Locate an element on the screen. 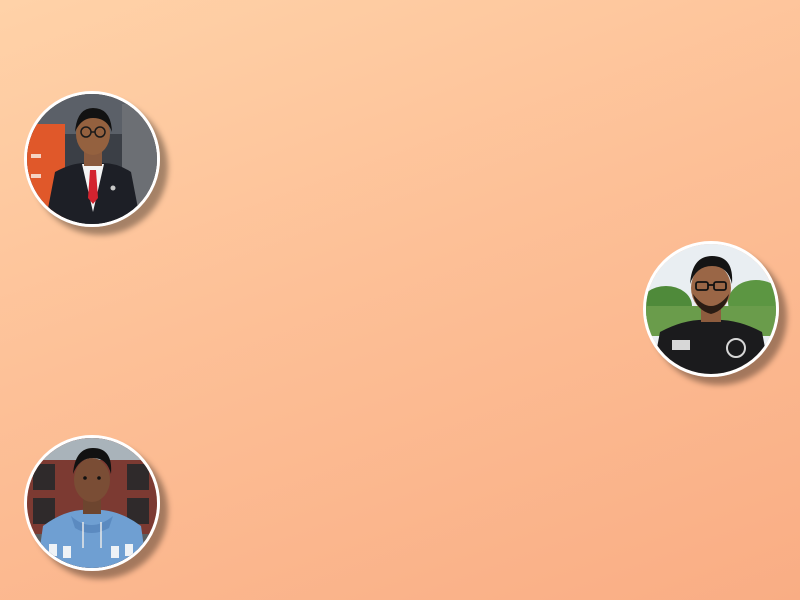 This screenshot has width=800, height=600. avatar-photo-man-in-black-tshirt is located at coordinates (711, 309).